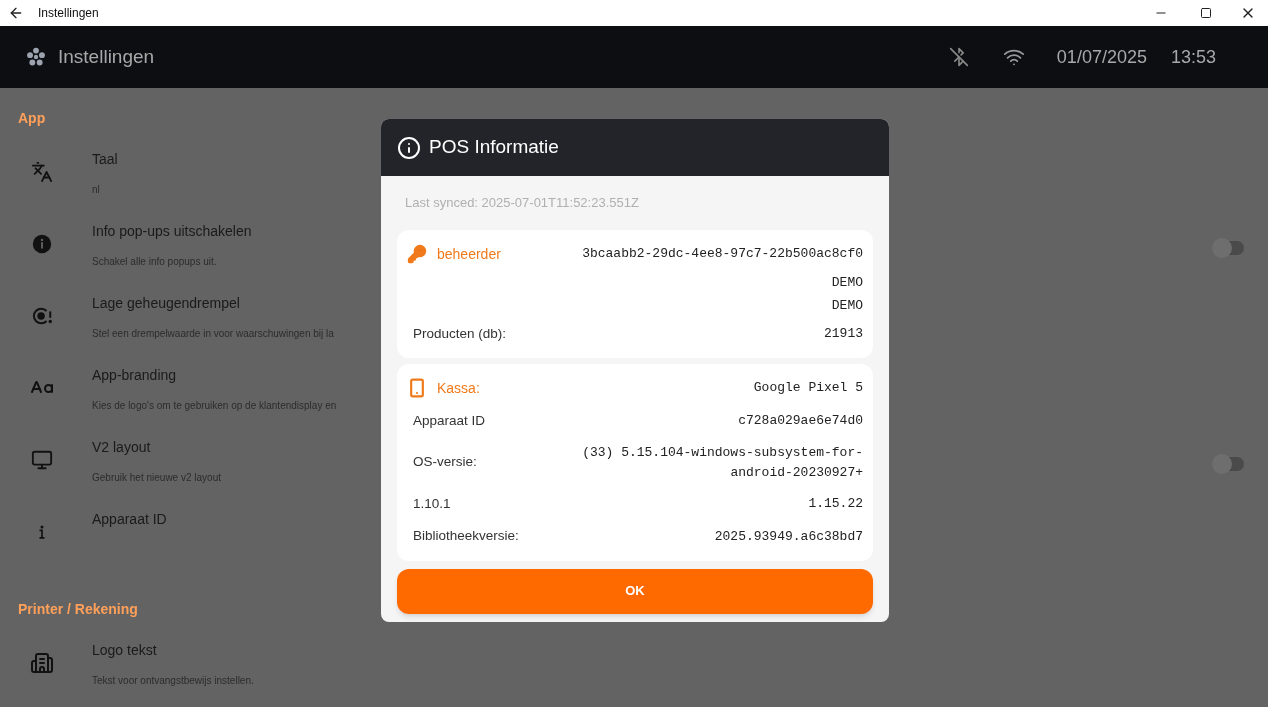  Describe the element at coordinates (68, 13) in the screenshot. I see `window-title: Instellingen` at that location.